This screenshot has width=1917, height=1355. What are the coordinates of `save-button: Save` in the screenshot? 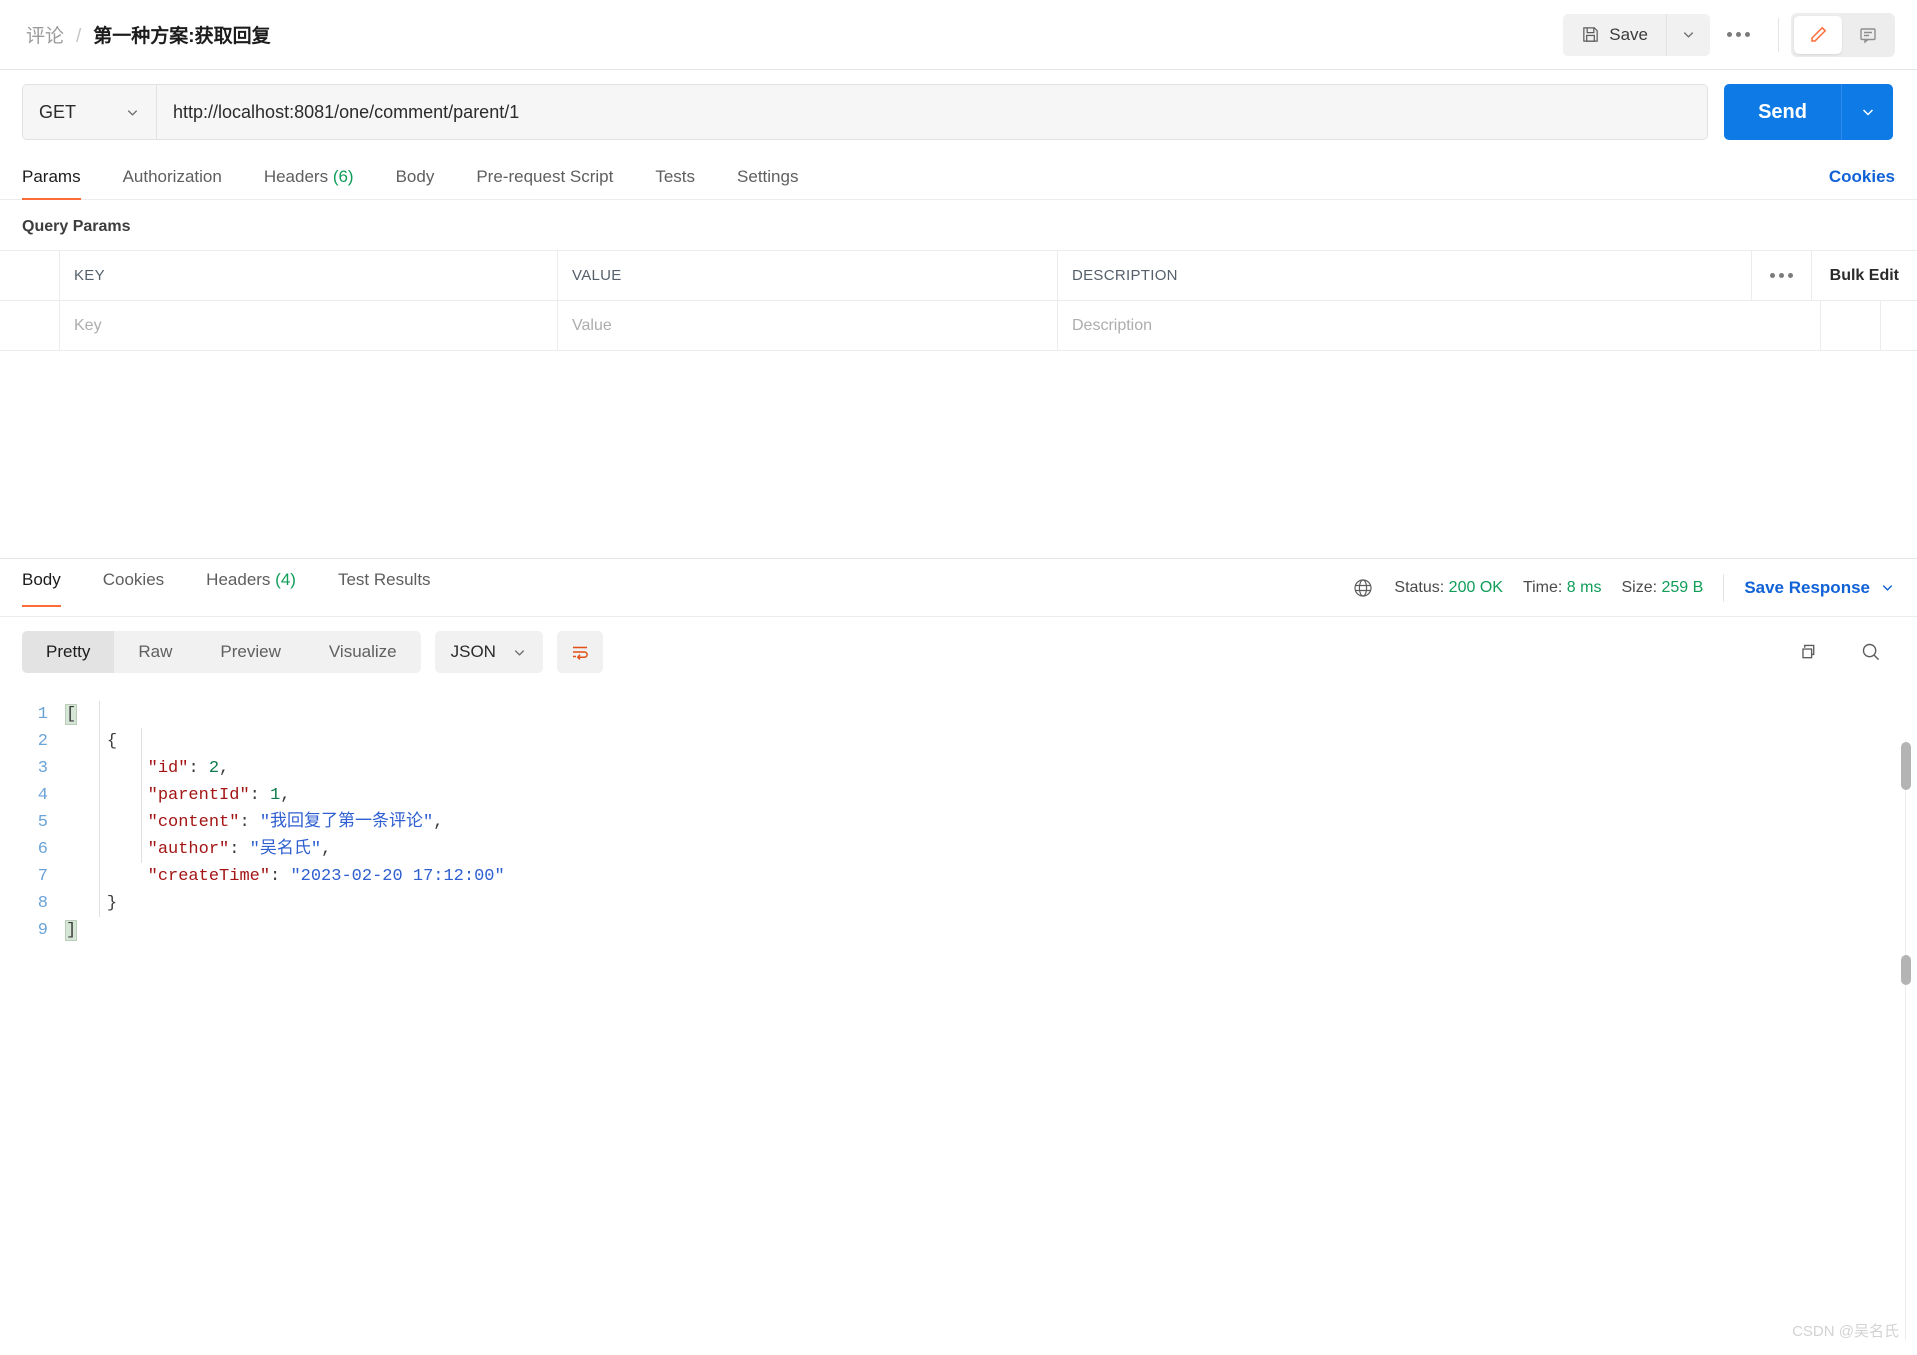 It's located at (1614, 34).